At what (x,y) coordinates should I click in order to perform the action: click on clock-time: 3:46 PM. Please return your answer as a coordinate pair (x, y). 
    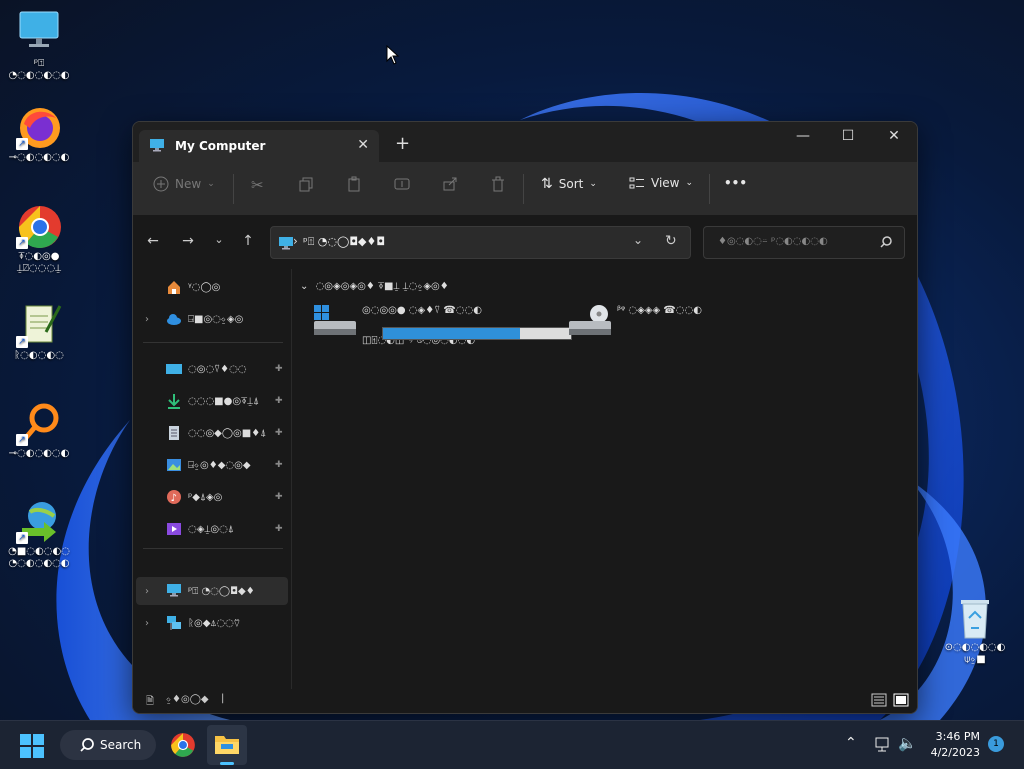
    Looking at the image, I should click on (957, 736).